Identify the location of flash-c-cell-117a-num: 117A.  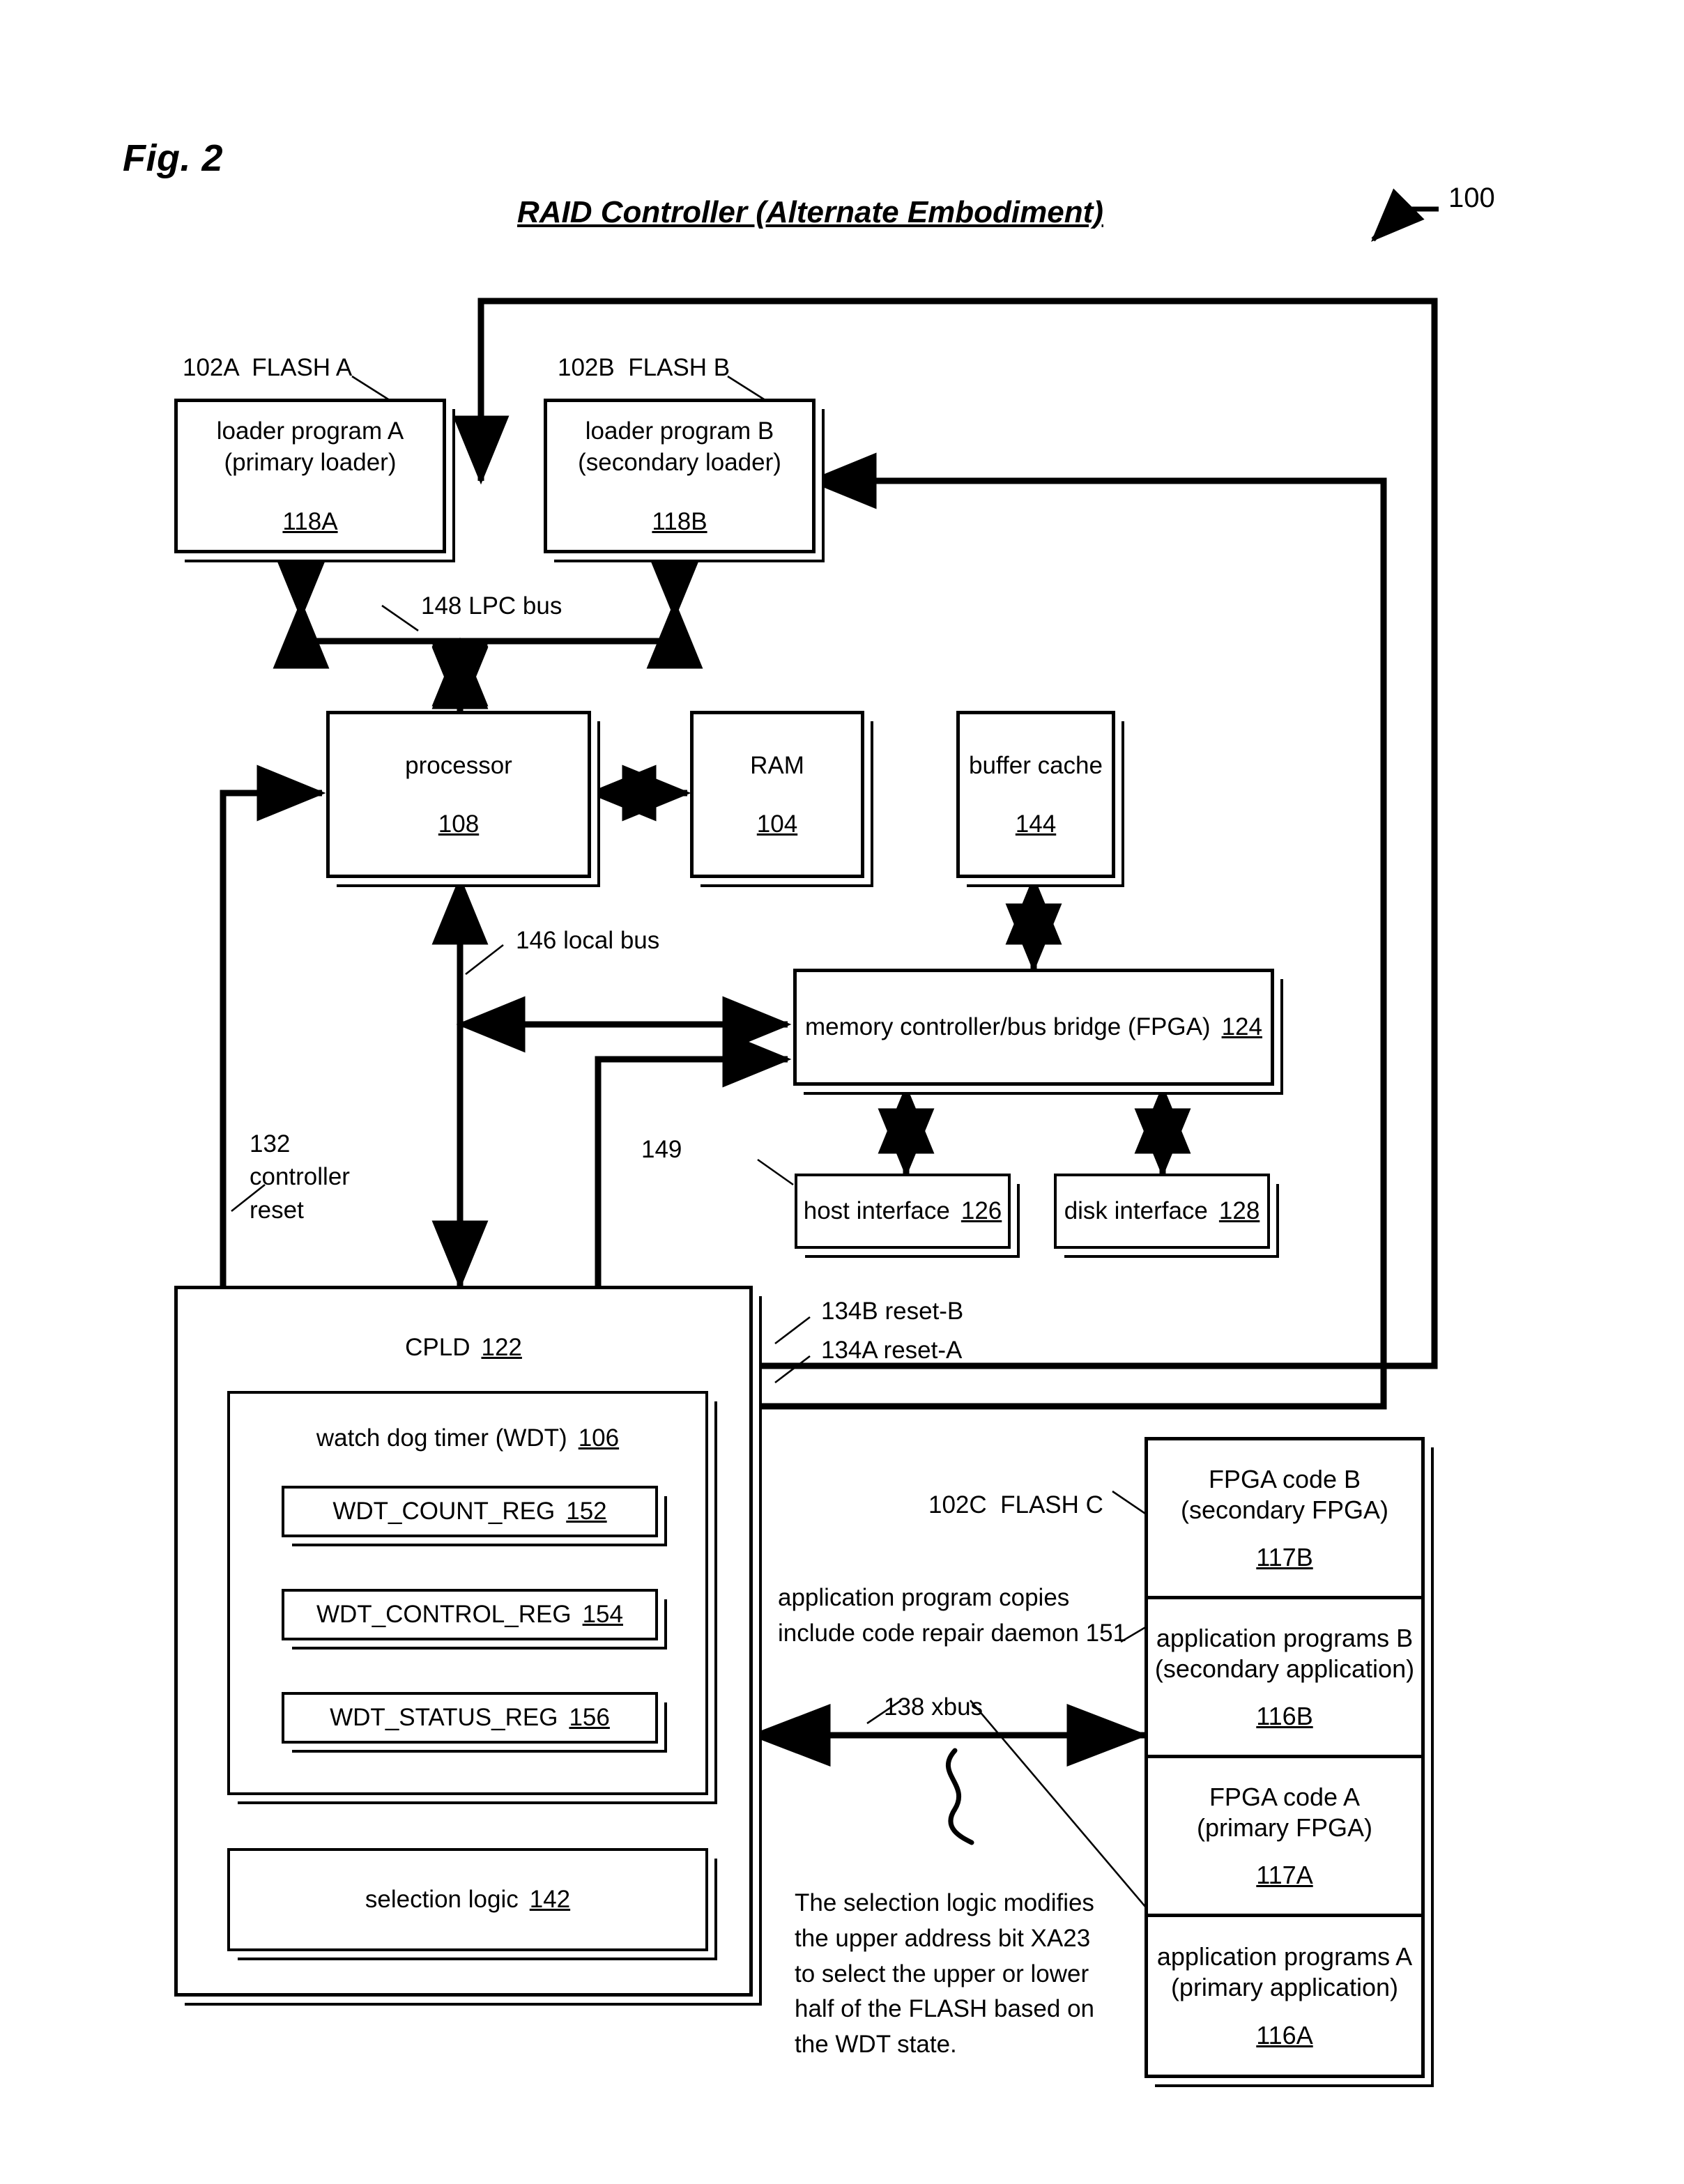
(1284, 1875).